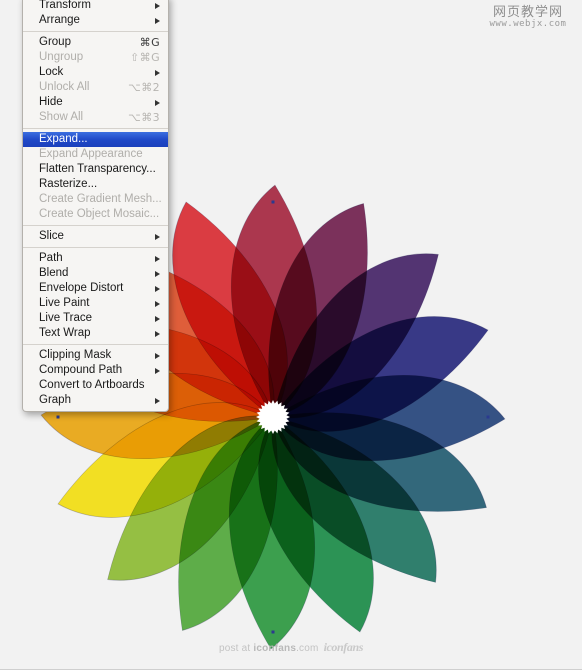 This screenshot has width=582, height=670. What do you see at coordinates (81, 288) in the screenshot?
I see `menu-item-label: Envelope Distort` at bounding box center [81, 288].